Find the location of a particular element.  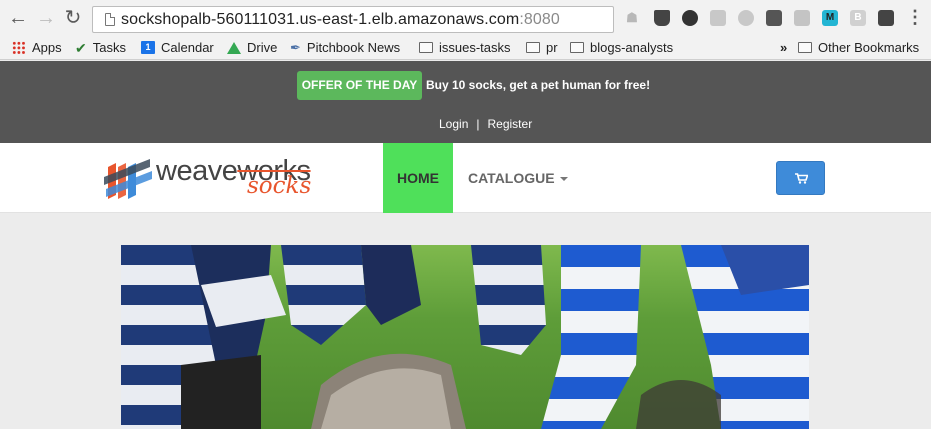

nav-catalogue-label: CATALOGUE is located at coordinates (511, 178).